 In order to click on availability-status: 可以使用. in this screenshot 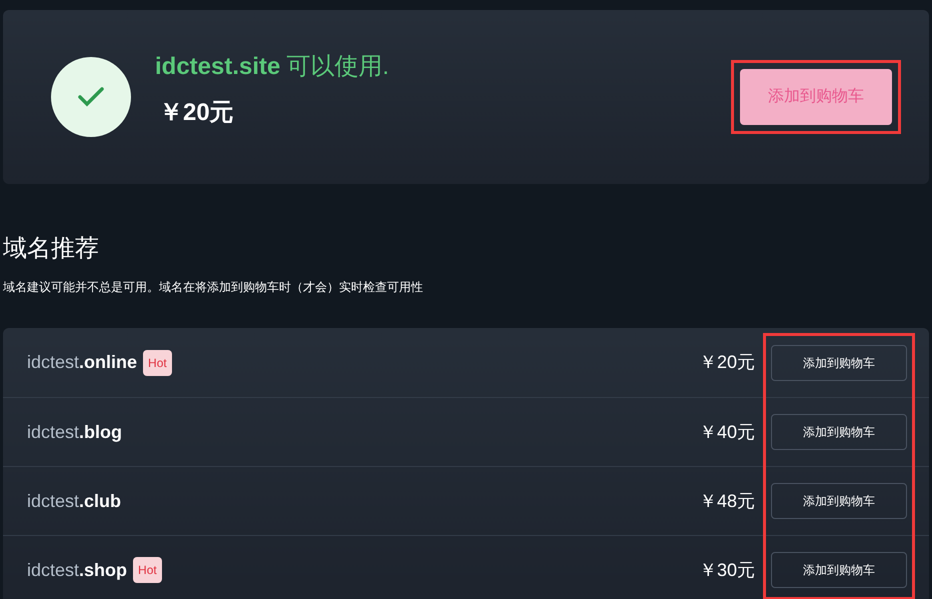, I will do `click(338, 67)`.